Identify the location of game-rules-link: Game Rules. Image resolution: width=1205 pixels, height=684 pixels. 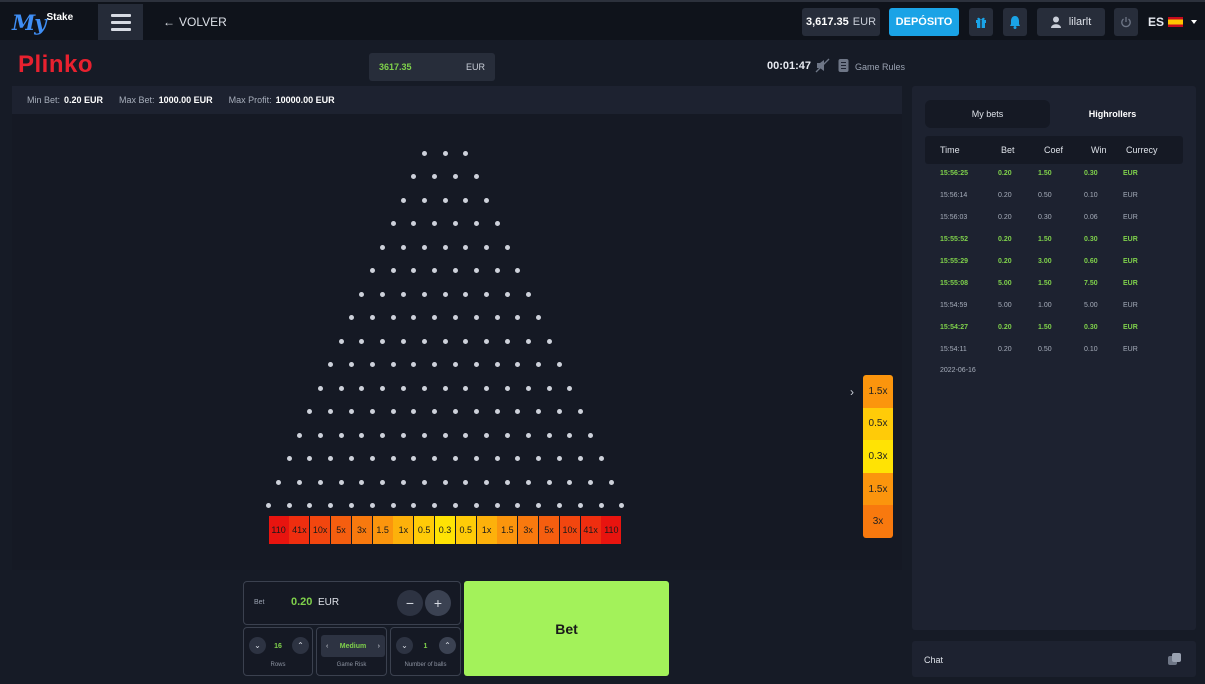
(880, 67).